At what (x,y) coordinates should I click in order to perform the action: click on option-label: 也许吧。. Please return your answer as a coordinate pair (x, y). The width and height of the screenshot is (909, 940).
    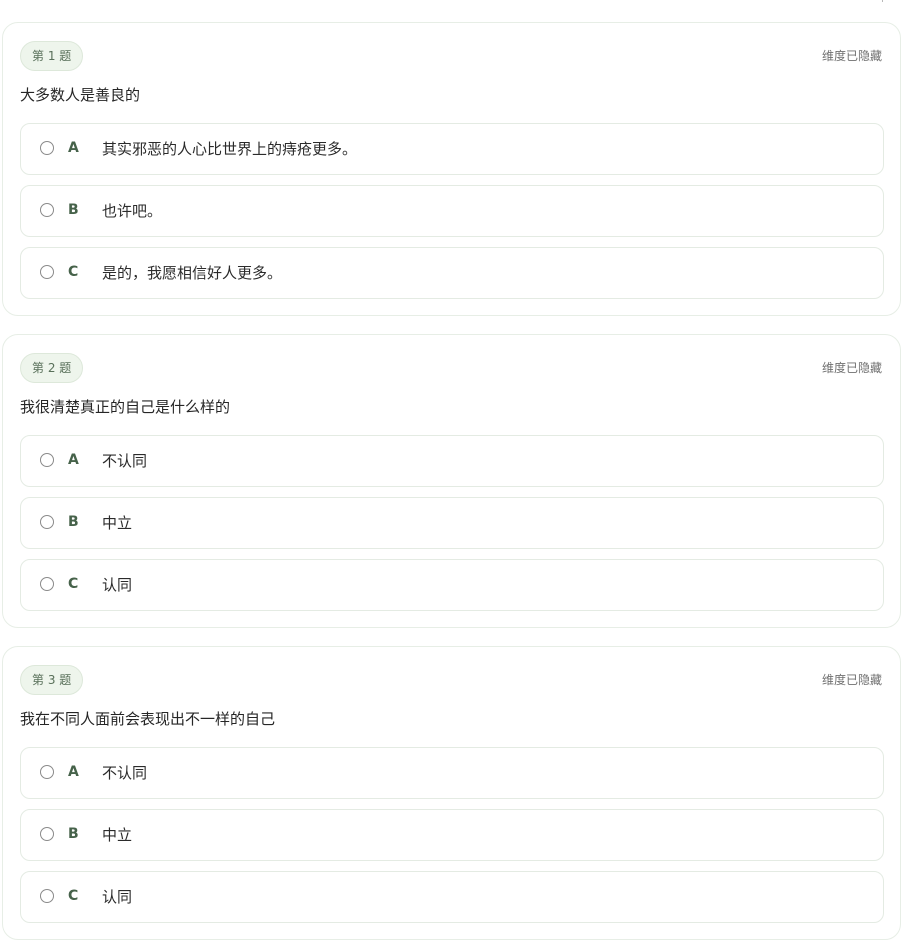
    Looking at the image, I should click on (132, 211).